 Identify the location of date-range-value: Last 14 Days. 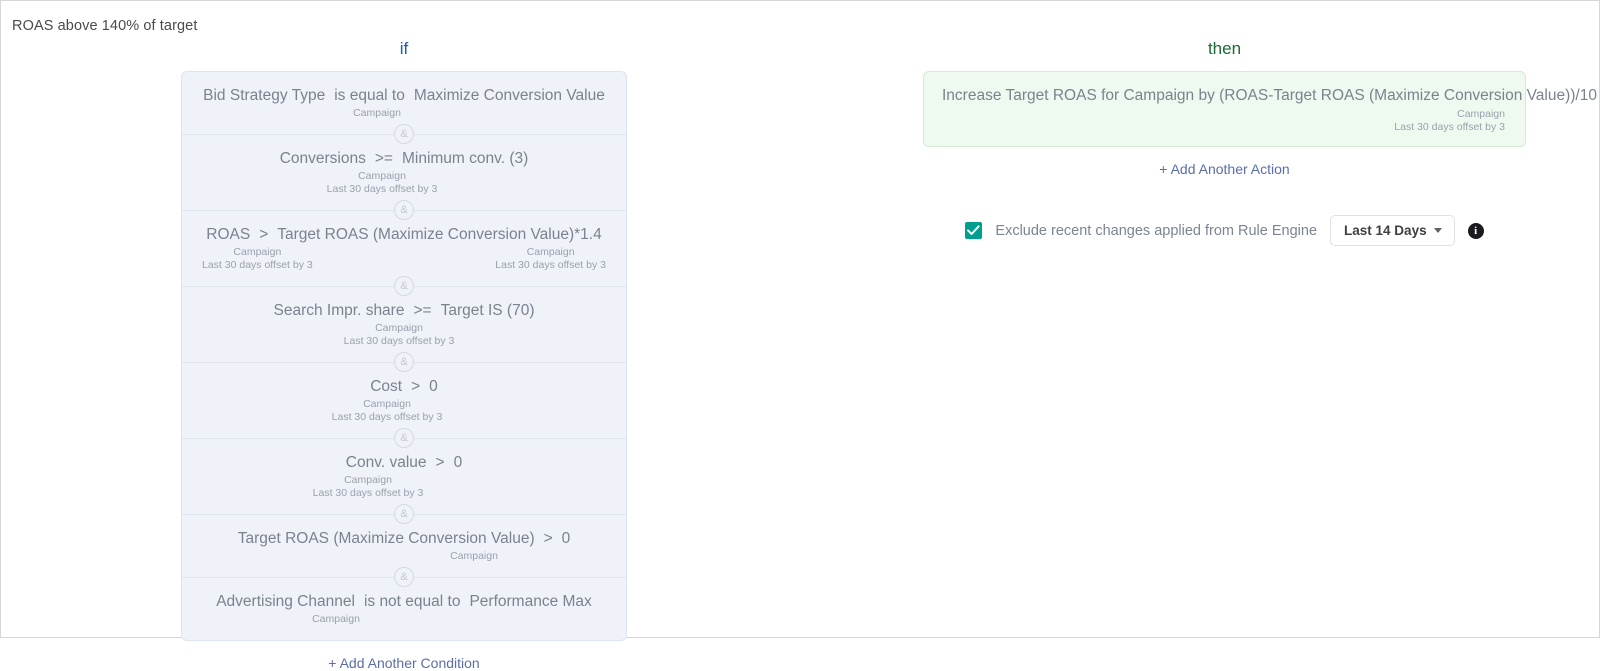
(1385, 230).